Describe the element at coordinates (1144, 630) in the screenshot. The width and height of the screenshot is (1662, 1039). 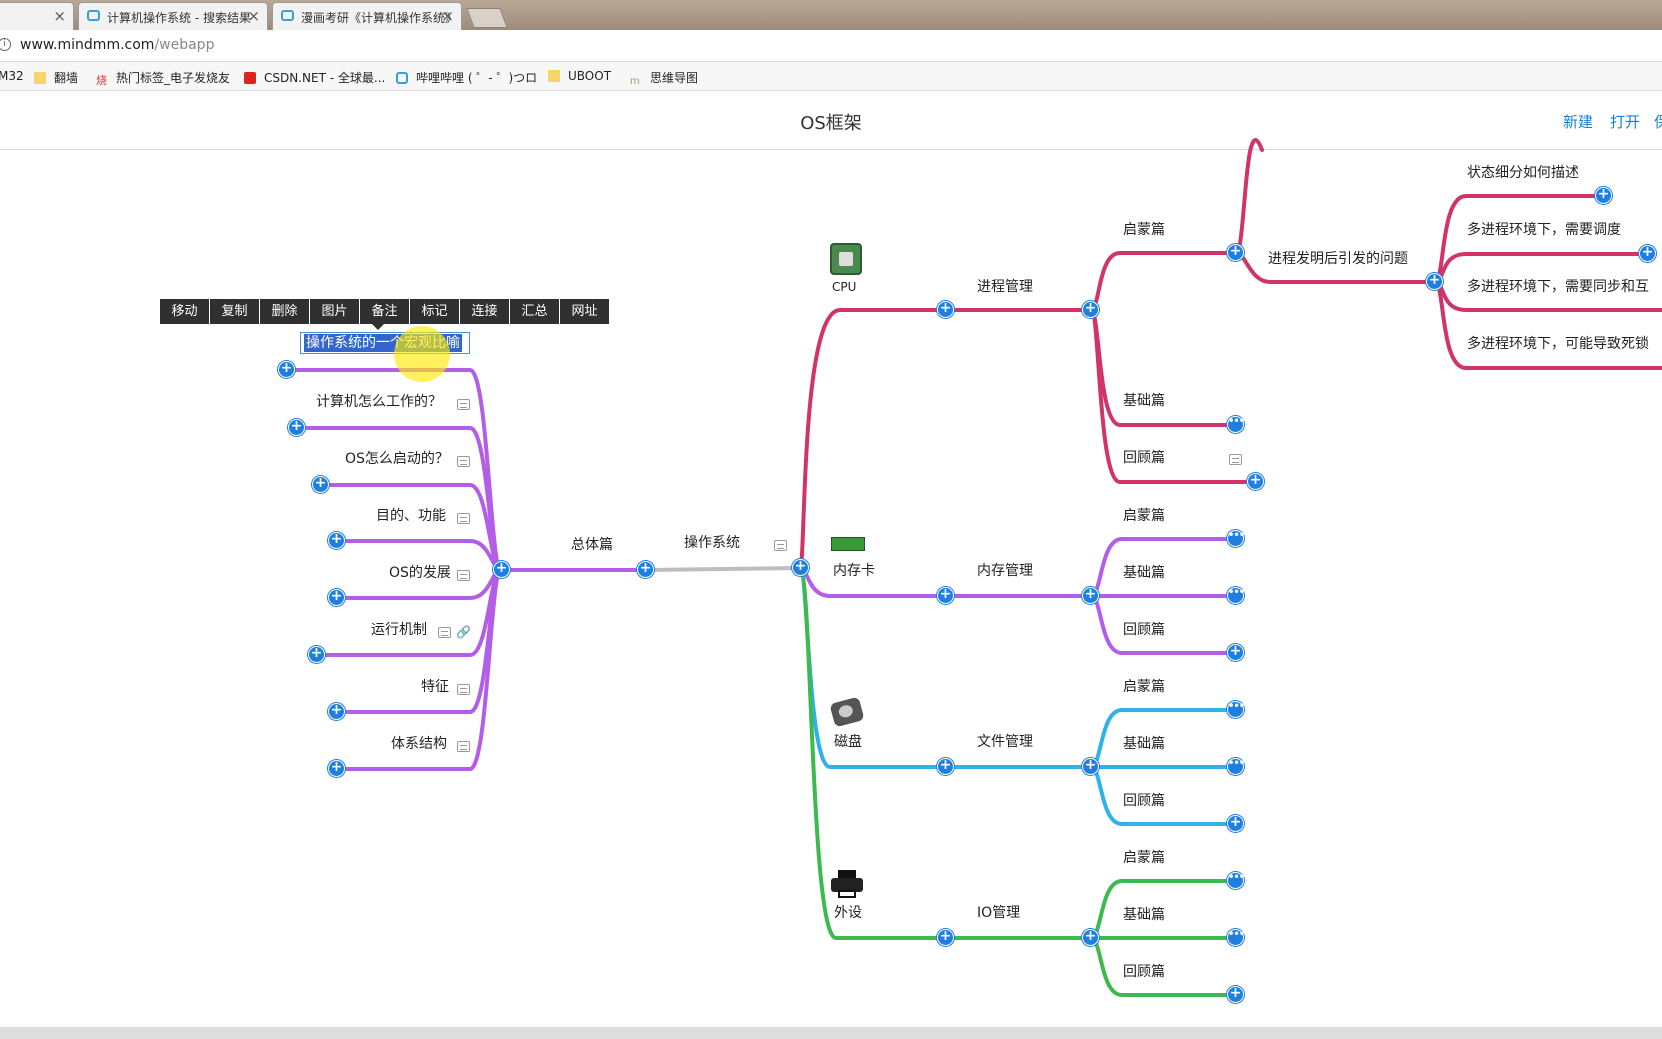
I see `node-memory-child: 回顾篇` at that location.